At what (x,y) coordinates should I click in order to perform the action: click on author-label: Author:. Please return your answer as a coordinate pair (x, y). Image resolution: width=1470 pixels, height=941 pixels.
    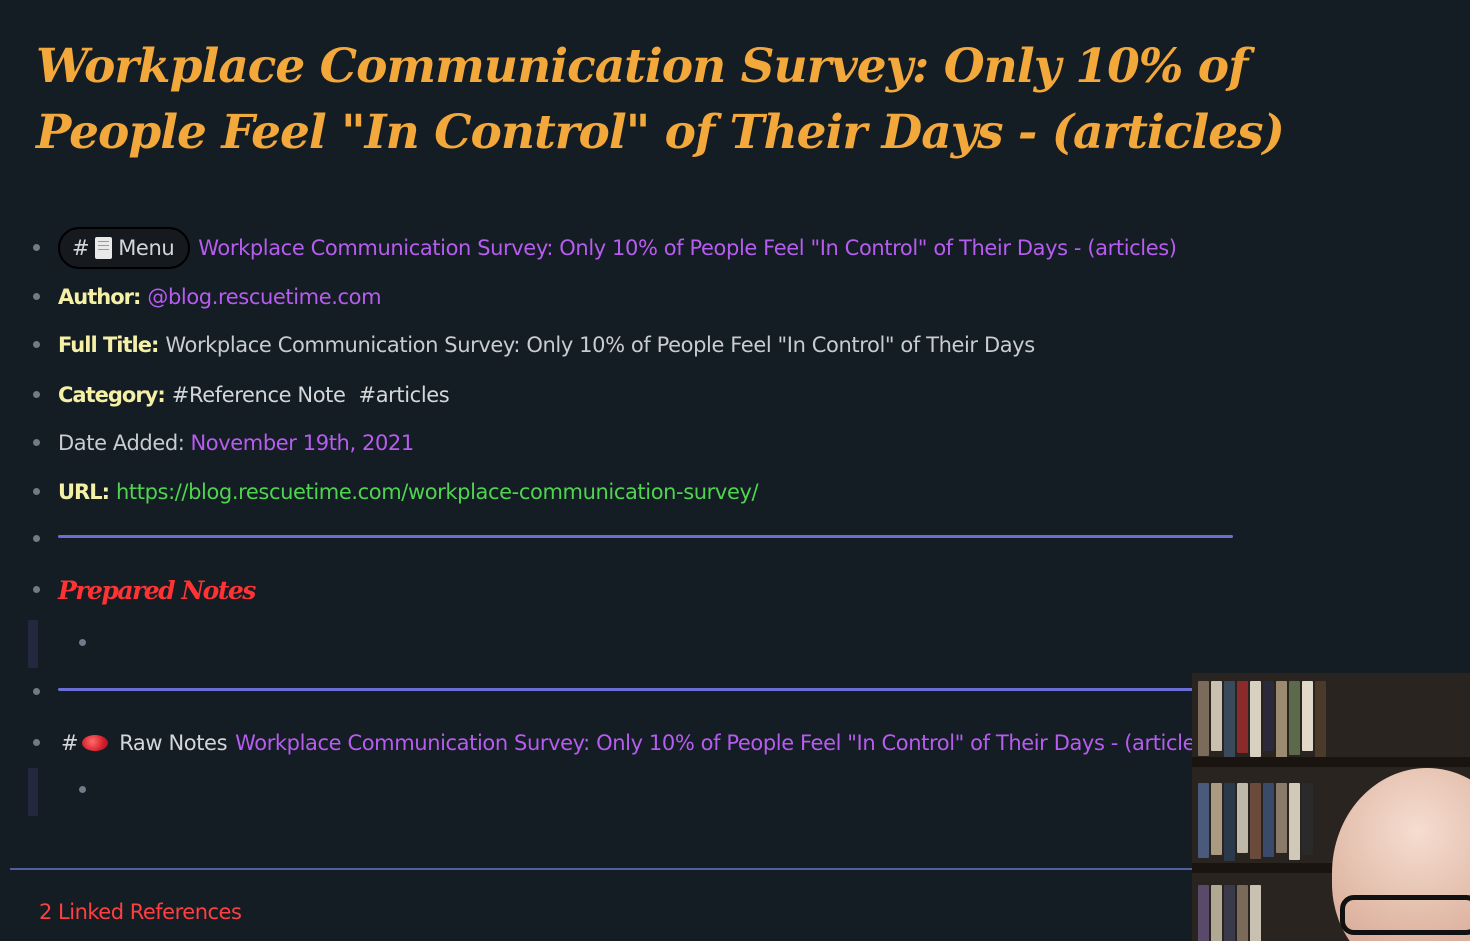
    Looking at the image, I should click on (99, 297).